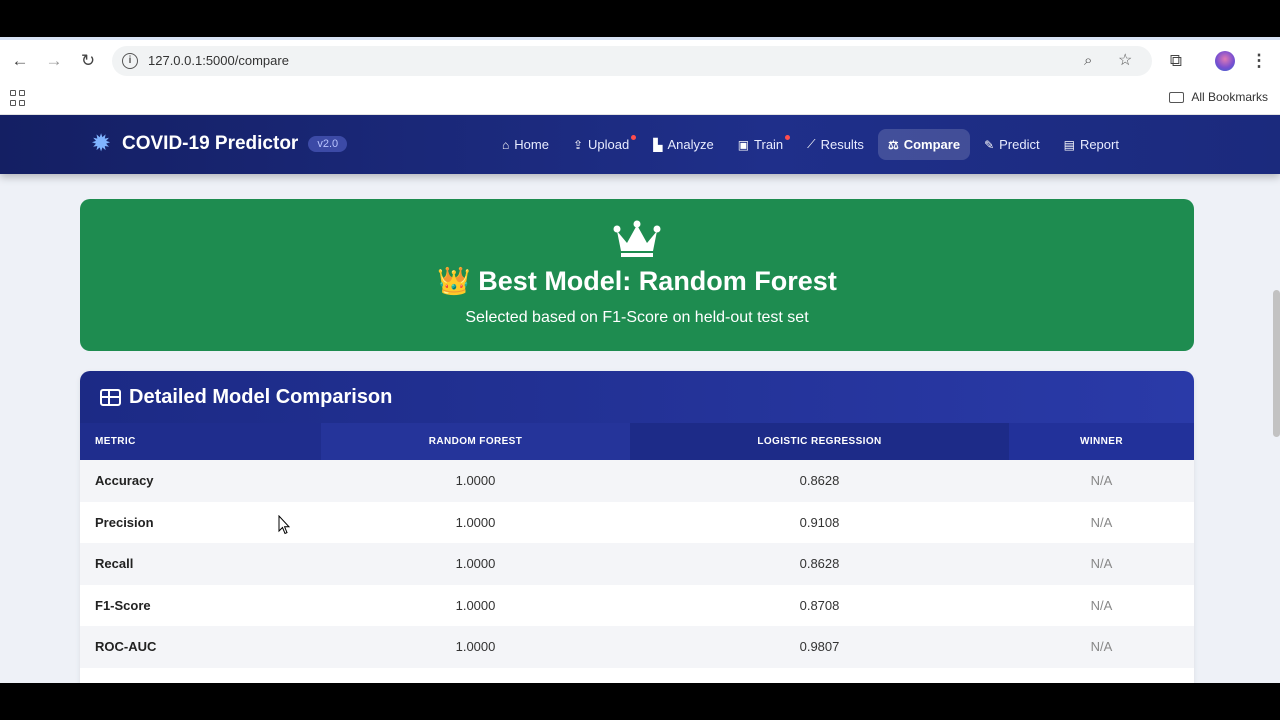 Image resolution: width=1280 pixels, height=720 pixels. I want to click on table-row: ROC-AUC 1.0000 0.9807 N/A, so click(637, 647).